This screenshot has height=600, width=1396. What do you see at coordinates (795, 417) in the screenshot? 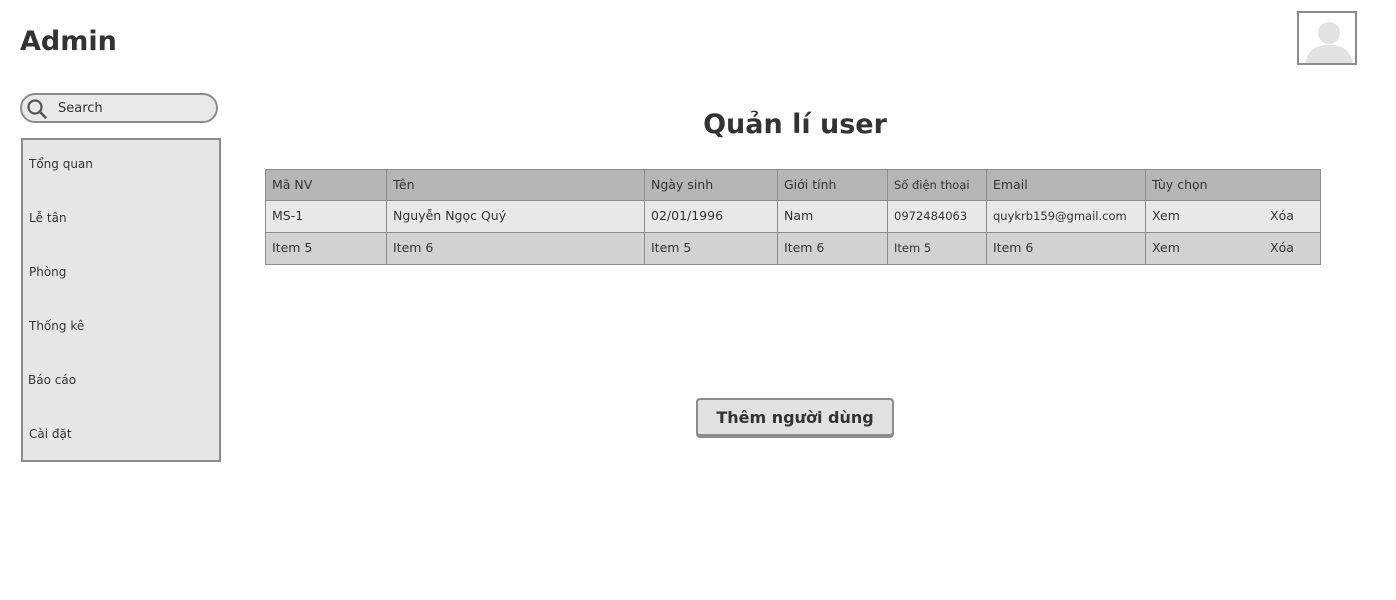
I see `add-user-button: Thêm người dùng` at bounding box center [795, 417].